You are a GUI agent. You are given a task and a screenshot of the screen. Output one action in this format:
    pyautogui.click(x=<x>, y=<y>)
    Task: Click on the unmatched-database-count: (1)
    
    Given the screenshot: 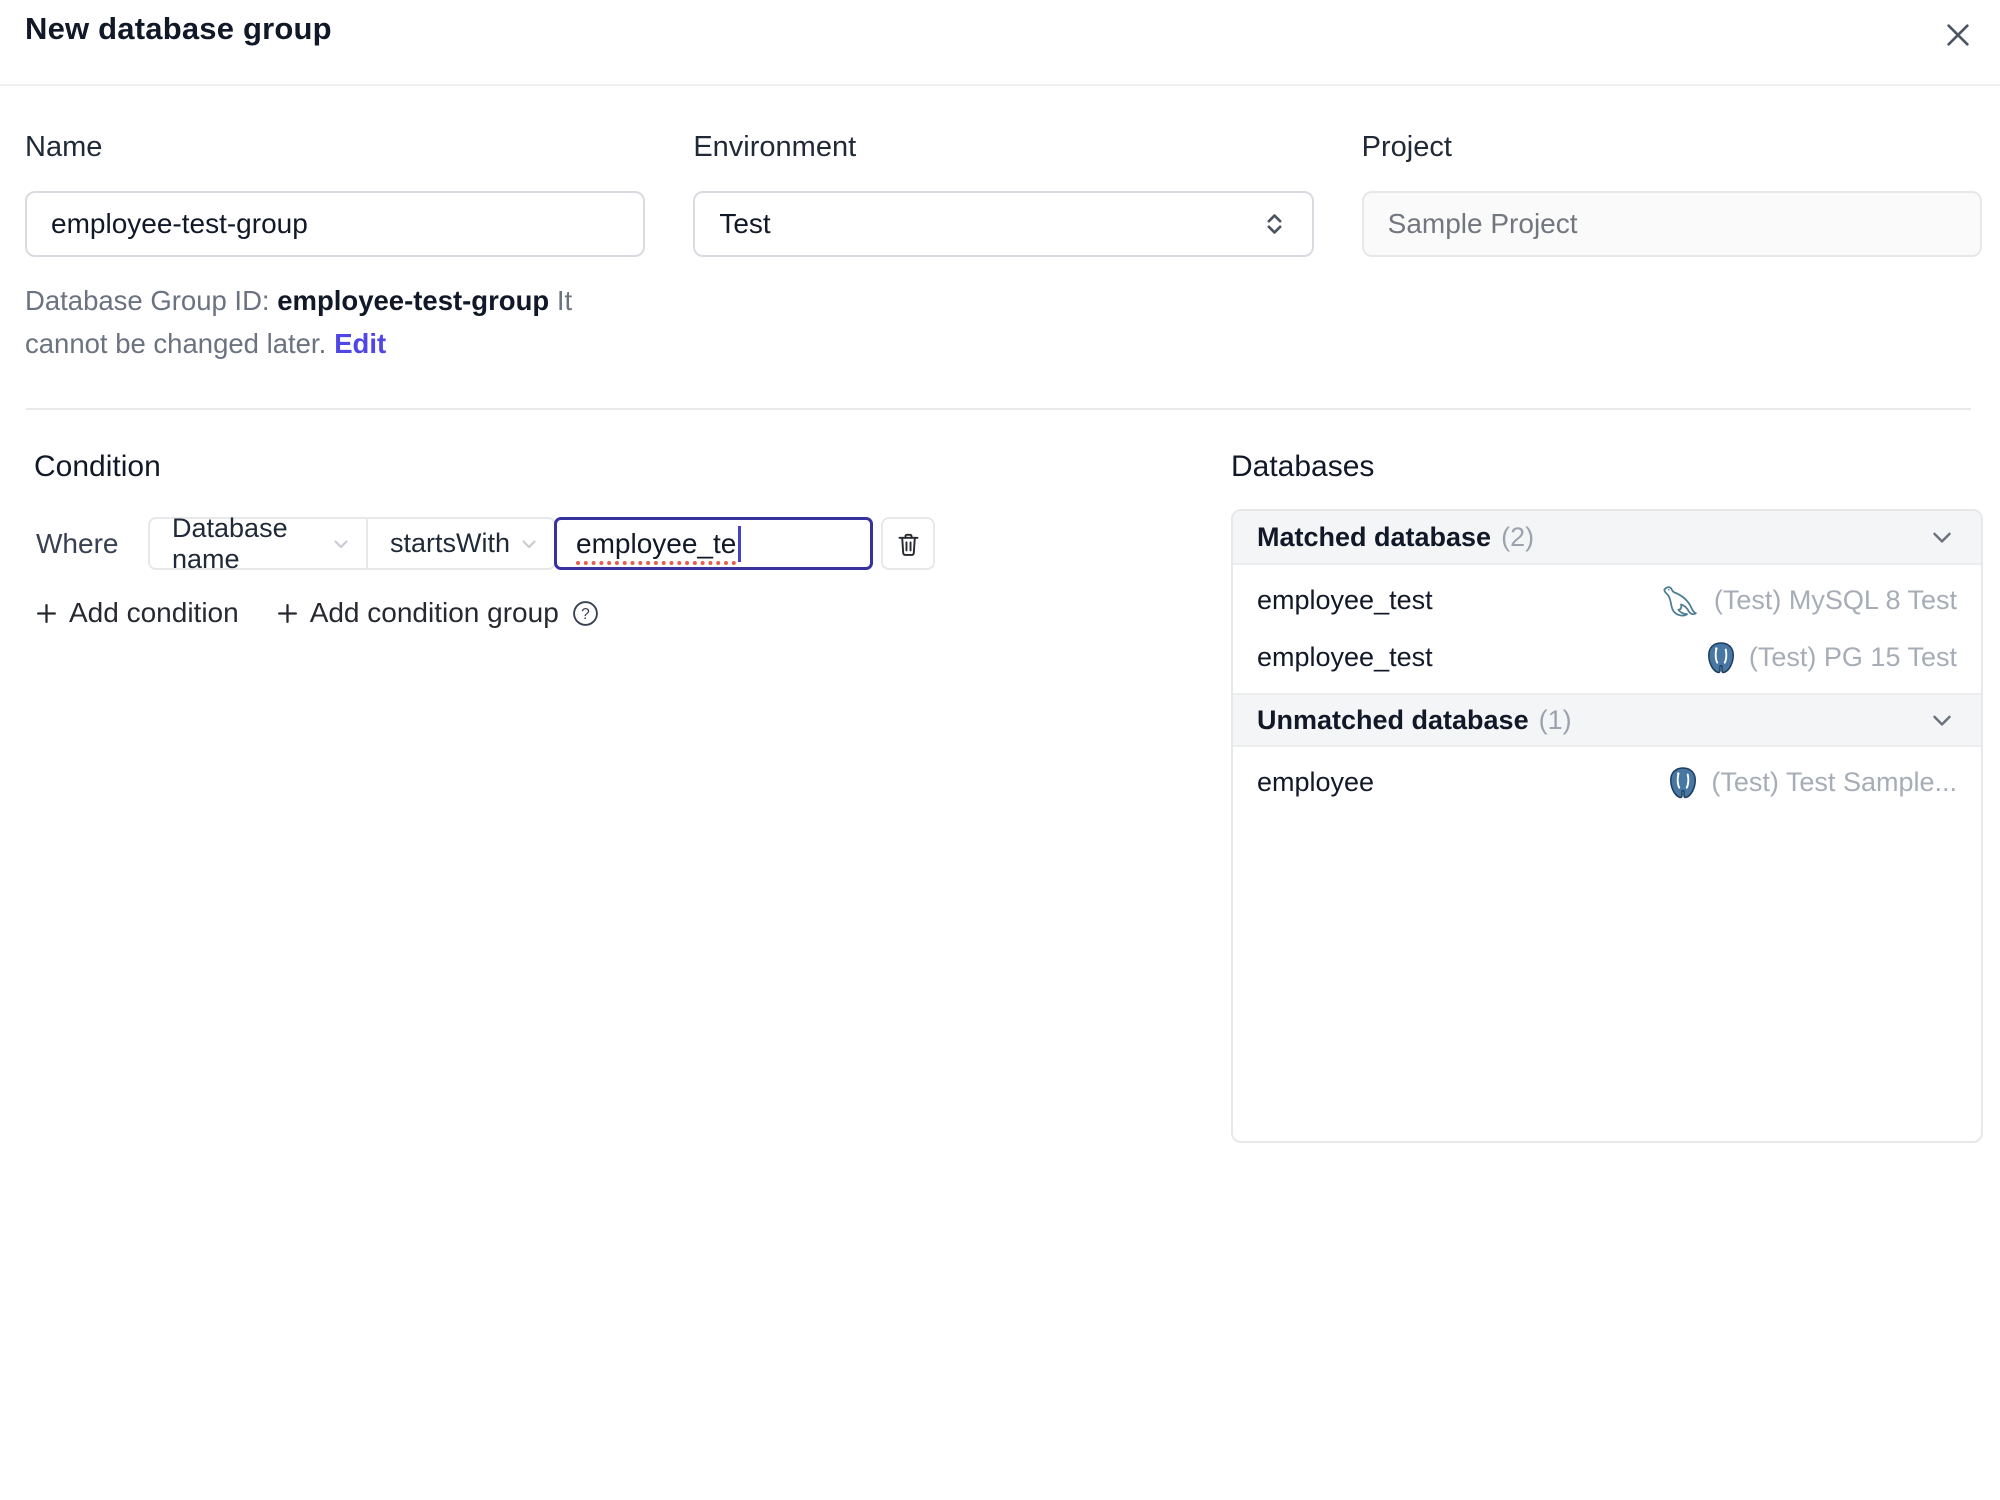 What is the action you would take?
    pyautogui.click(x=1555, y=719)
    